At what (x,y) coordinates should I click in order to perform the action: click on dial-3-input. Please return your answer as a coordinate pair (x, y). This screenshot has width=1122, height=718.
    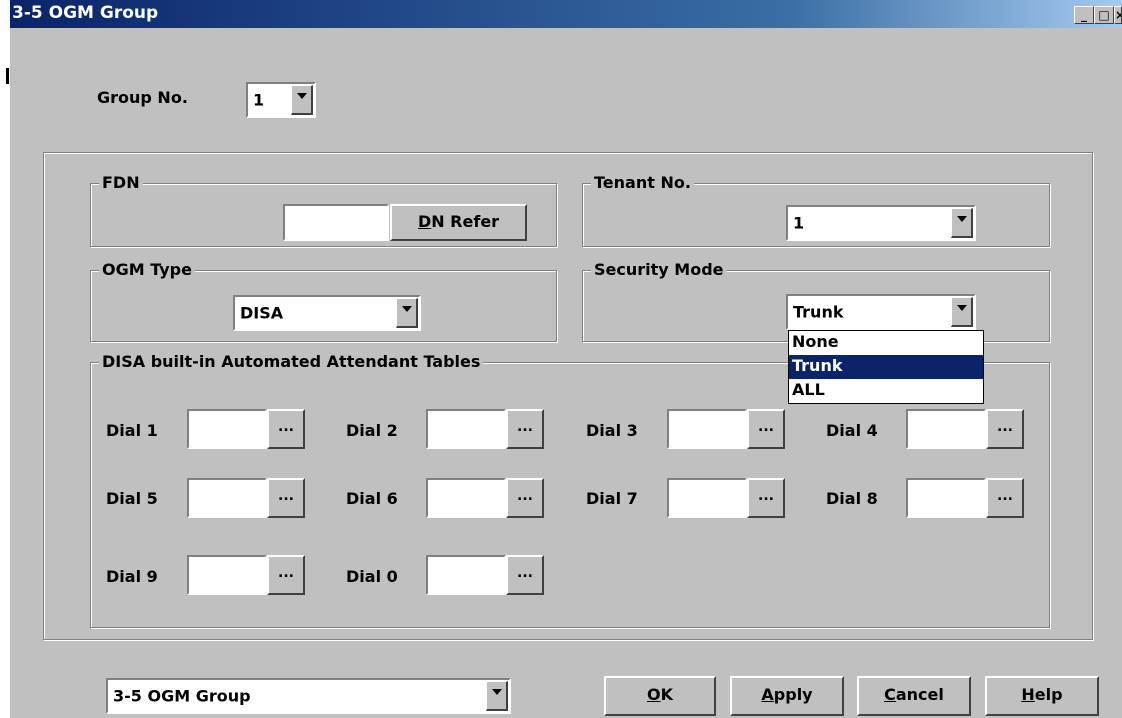
    Looking at the image, I should click on (707, 429).